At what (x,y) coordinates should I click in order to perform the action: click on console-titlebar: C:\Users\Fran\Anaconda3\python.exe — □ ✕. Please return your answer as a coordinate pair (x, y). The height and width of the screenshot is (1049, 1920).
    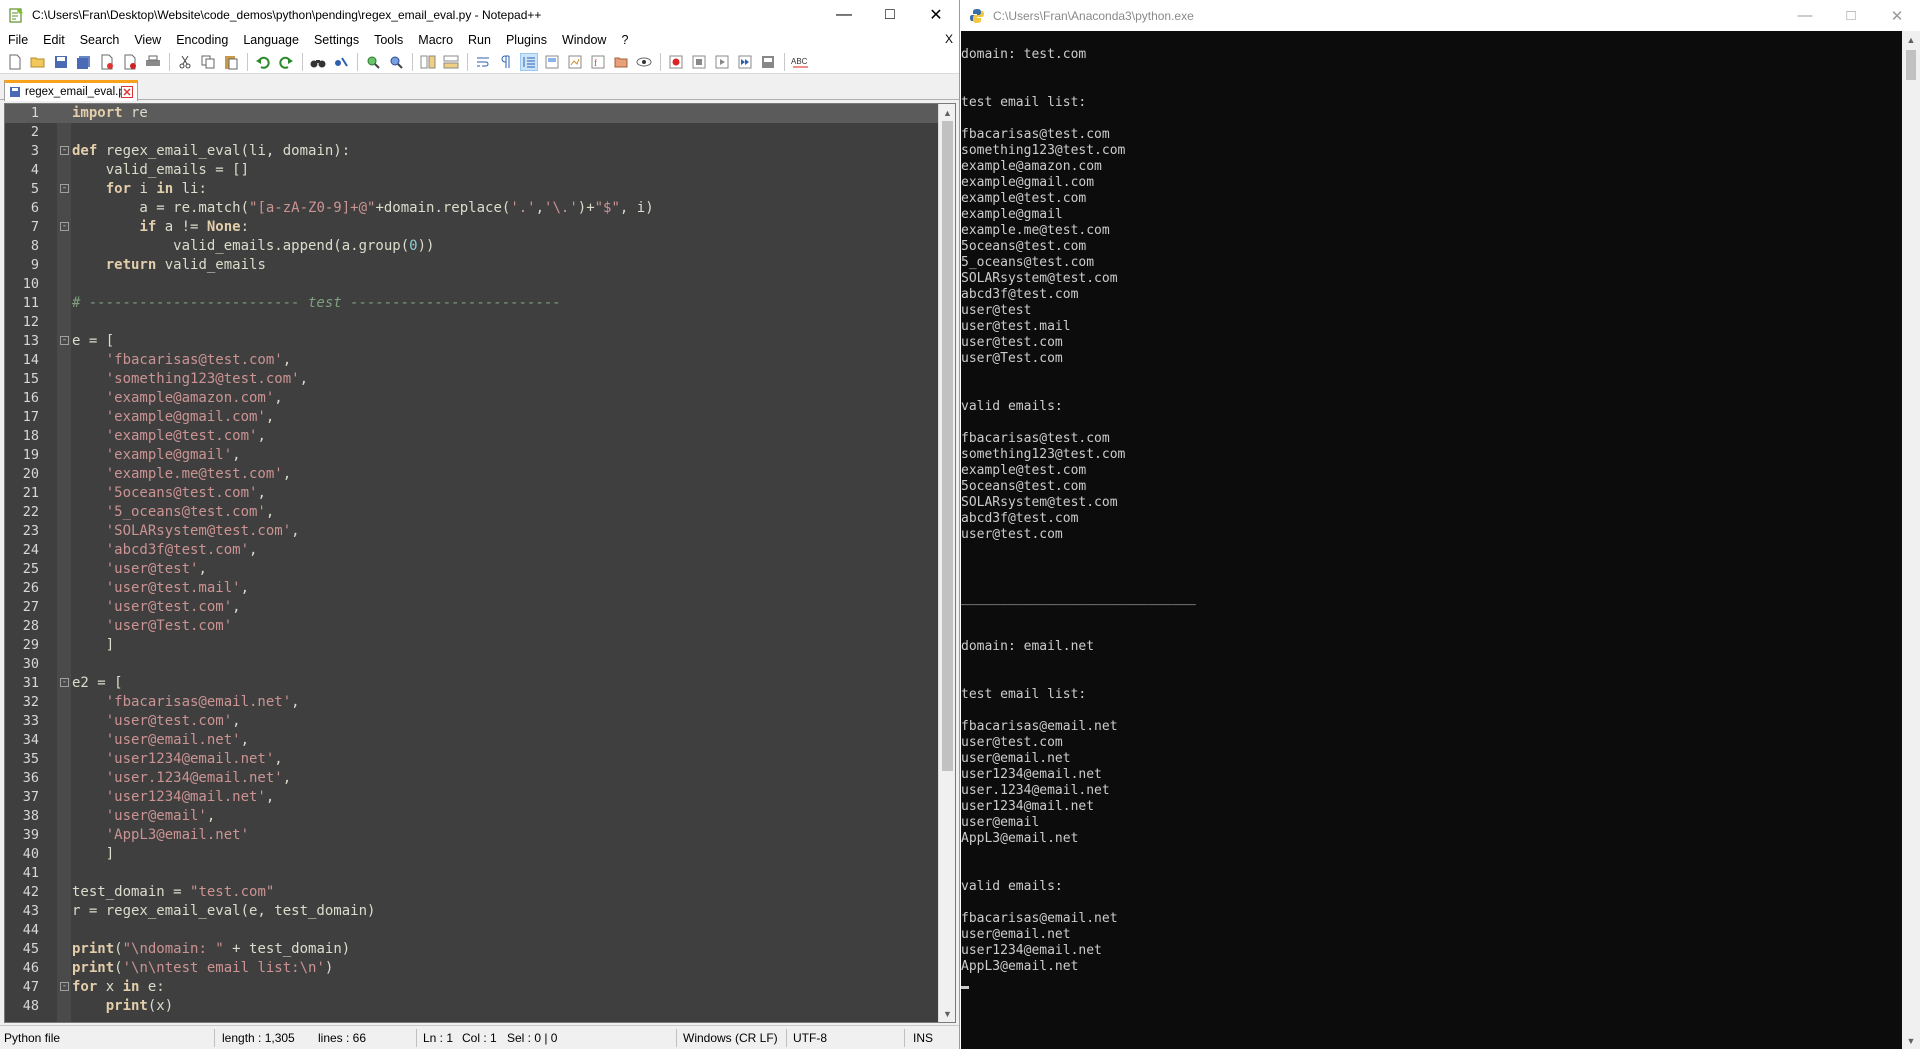
    Looking at the image, I should click on (1440, 15).